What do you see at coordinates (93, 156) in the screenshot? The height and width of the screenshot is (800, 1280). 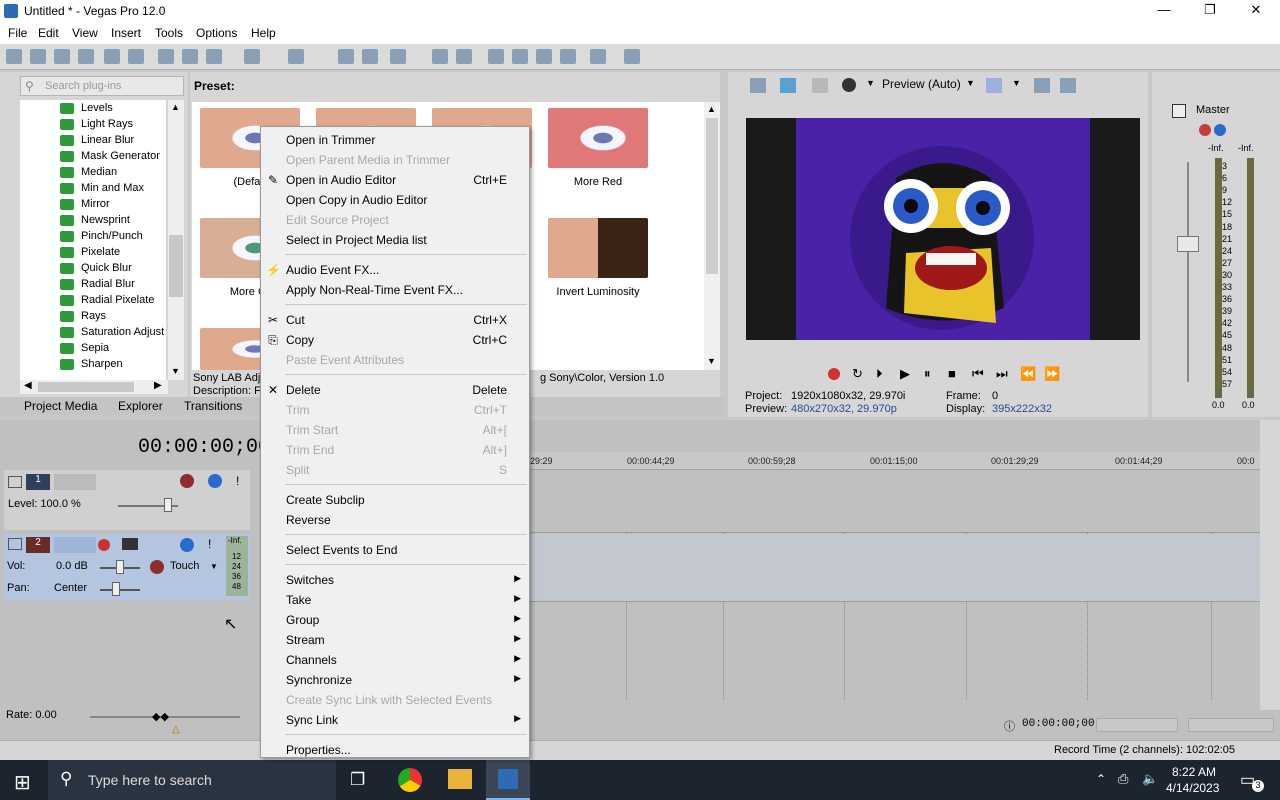 I see `plugin-item: Mask Generator` at bounding box center [93, 156].